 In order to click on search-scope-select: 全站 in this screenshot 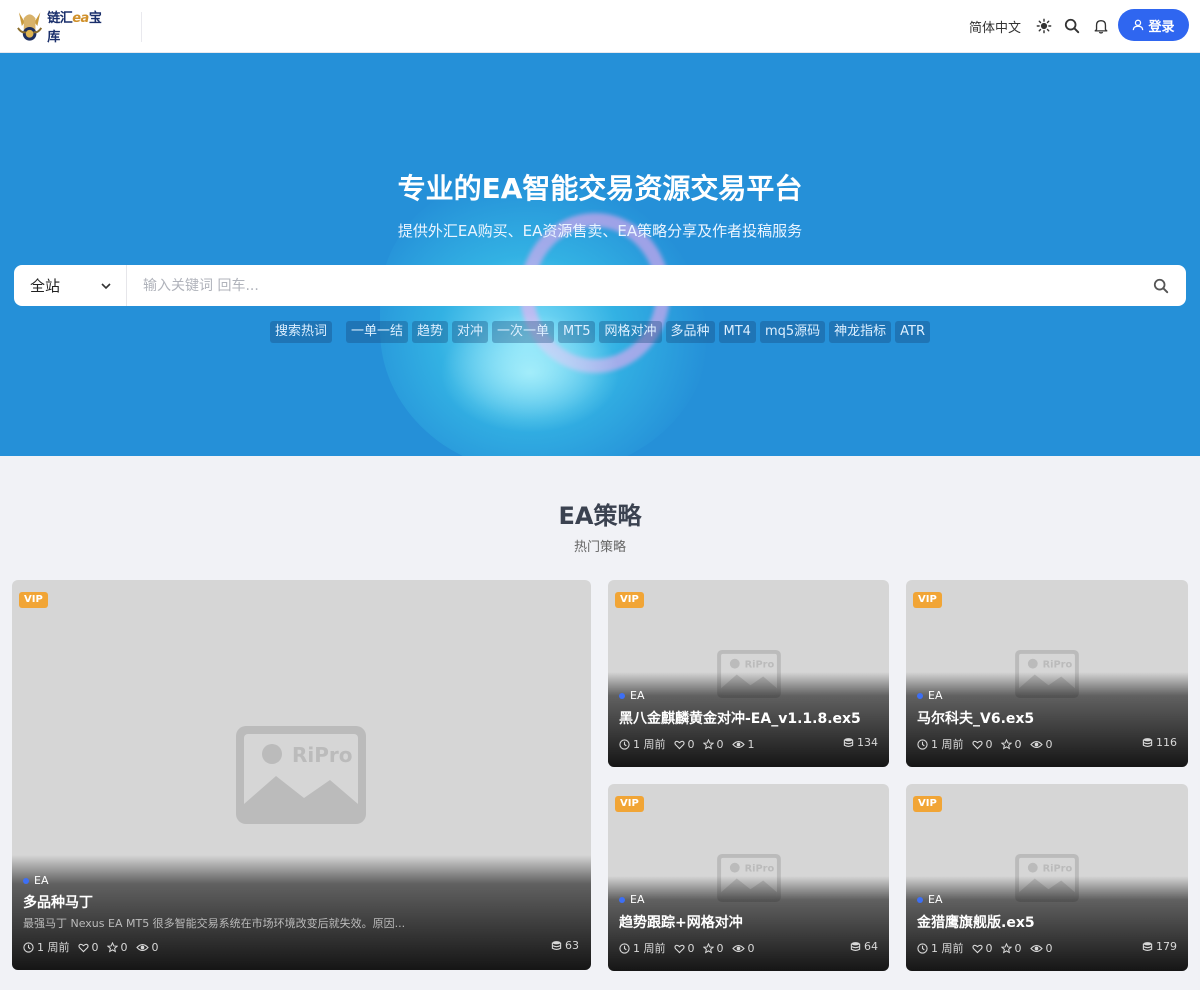, I will do `click(70, 285)`.